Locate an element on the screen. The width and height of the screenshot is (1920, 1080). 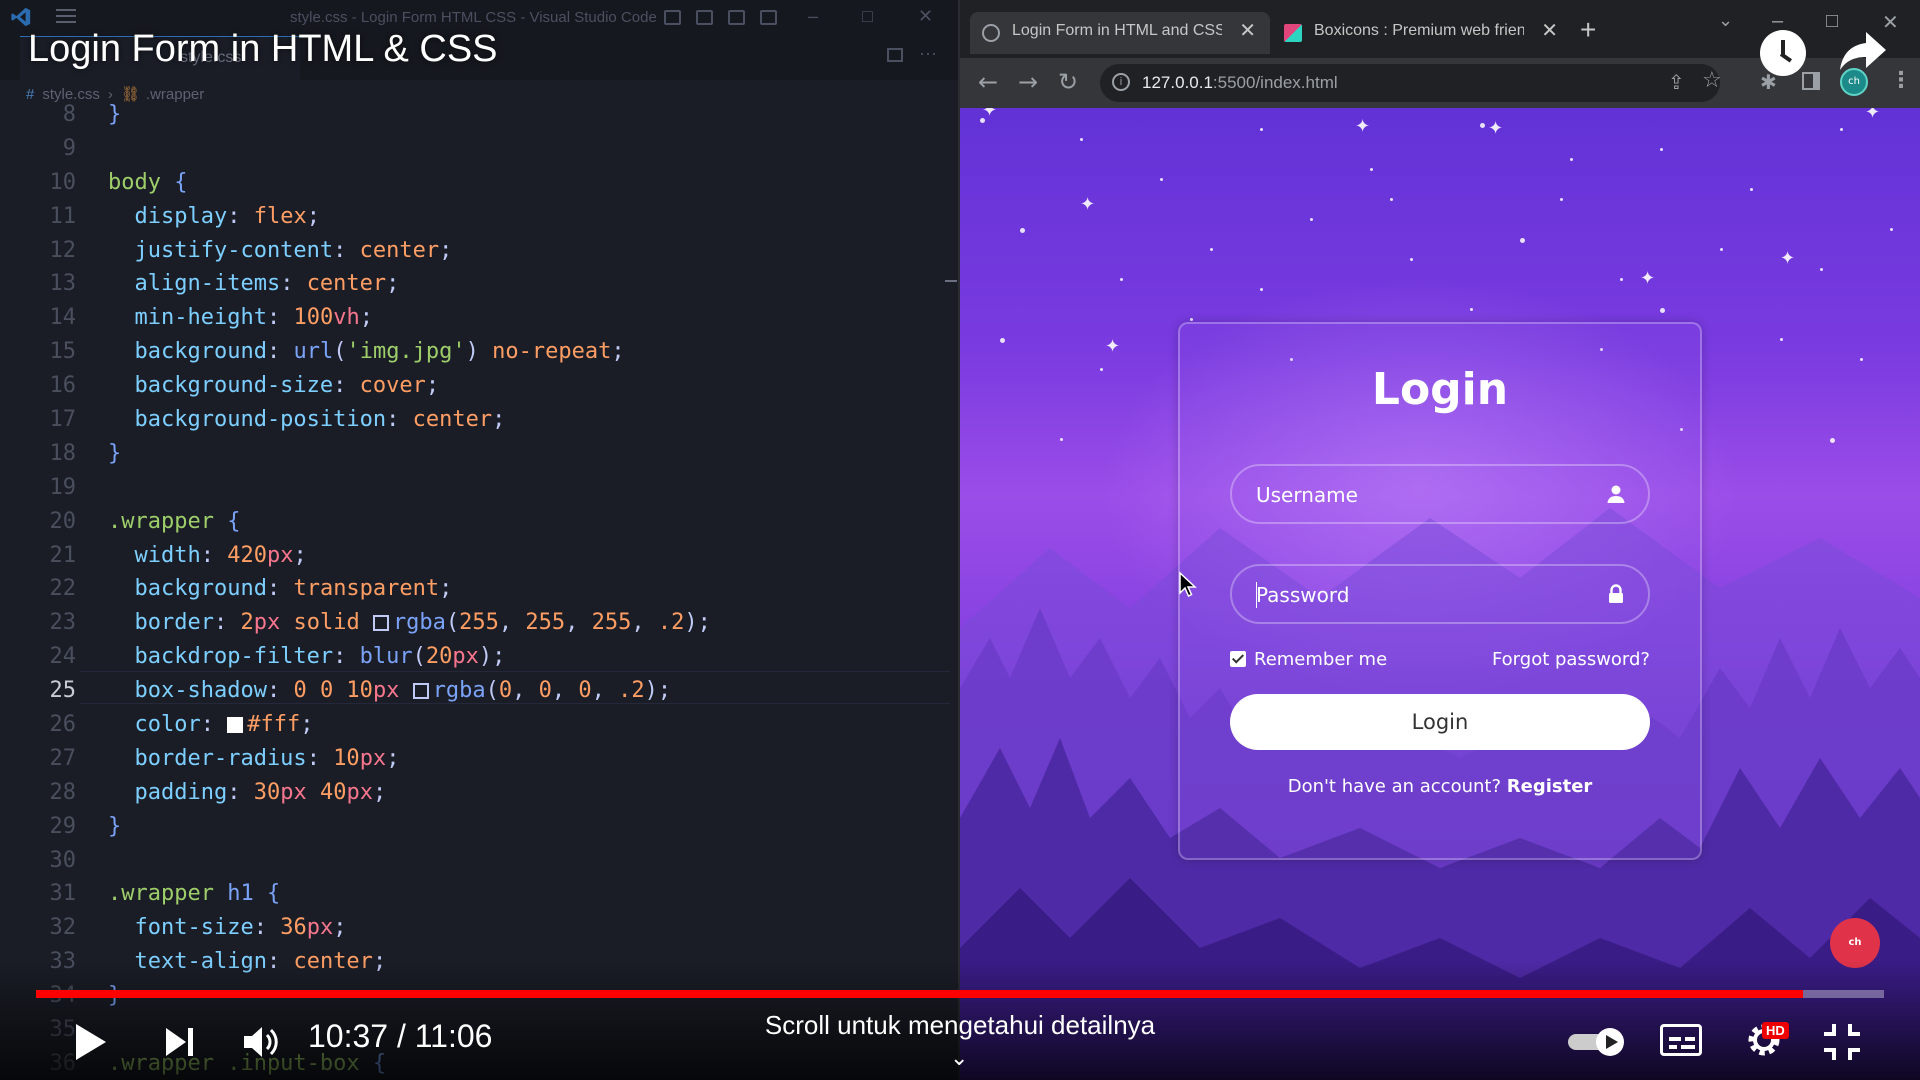
progress-bar is located at coordinates (960, 994).